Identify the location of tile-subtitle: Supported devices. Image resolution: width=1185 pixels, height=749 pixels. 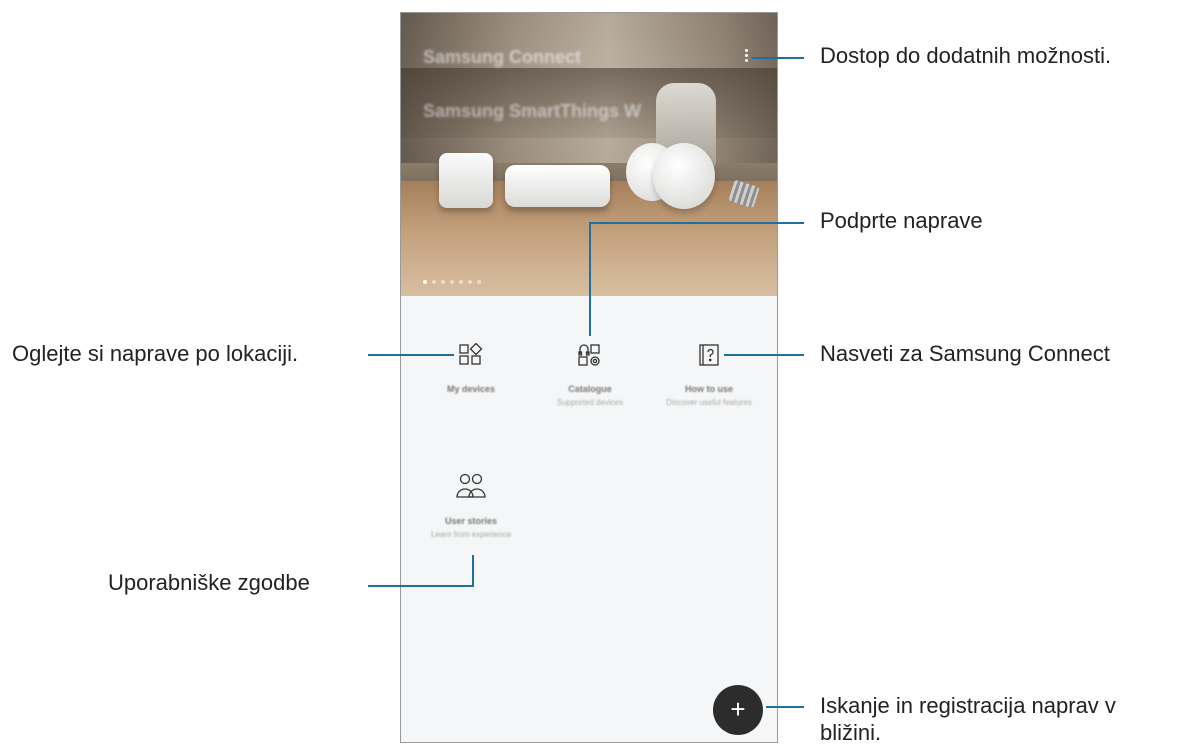
(590, 402).